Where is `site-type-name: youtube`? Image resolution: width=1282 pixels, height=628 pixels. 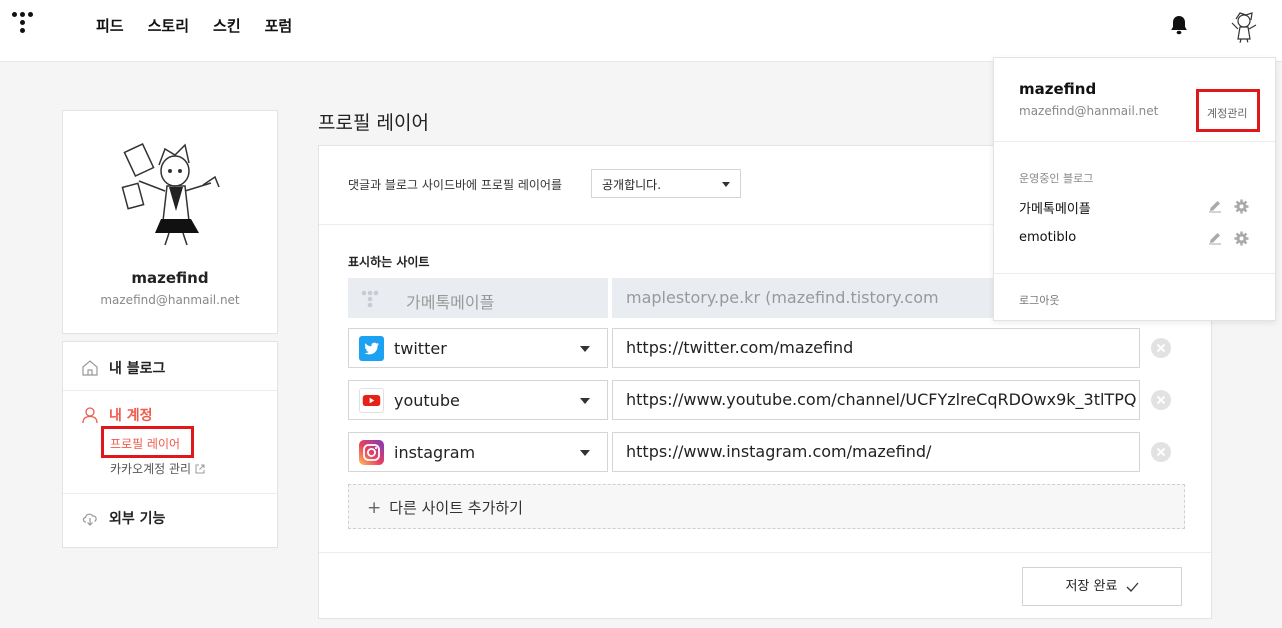
site-type-name: youtube is located at coordinates (427, 400).